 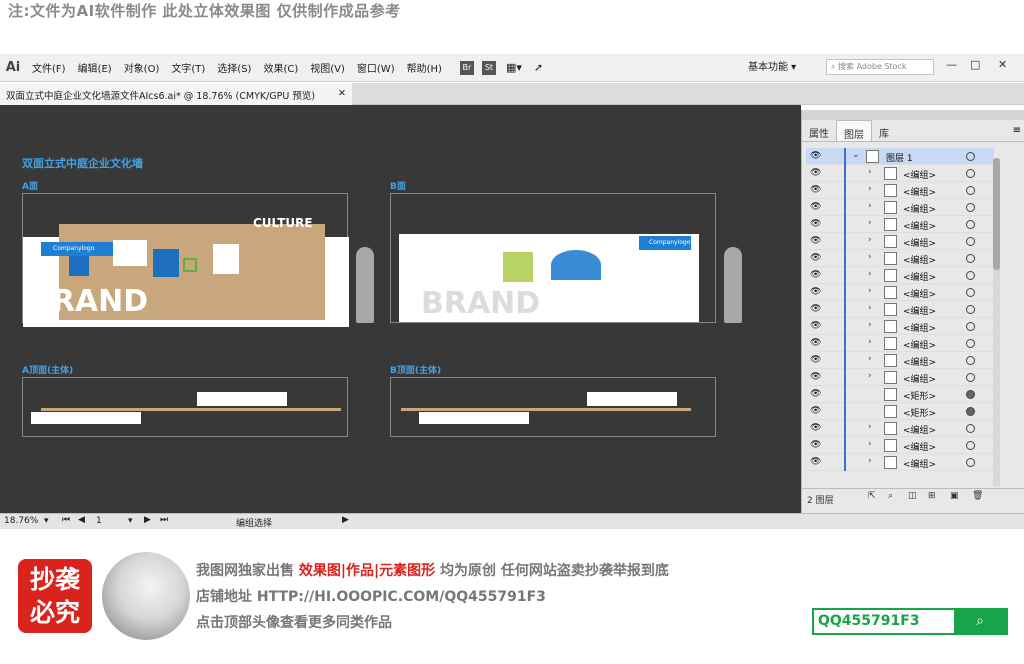 What do you see at coordinates (66, 520) in the screenshot?
I see `first-page-icon: ⏮` at bounding box center [66, 520].